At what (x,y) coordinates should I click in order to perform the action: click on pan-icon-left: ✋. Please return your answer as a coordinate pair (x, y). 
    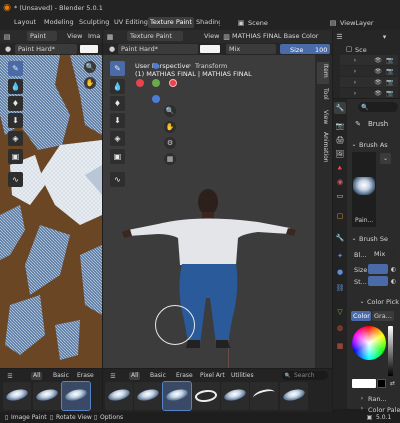
    Looking at the image, I should click on (90, 83).